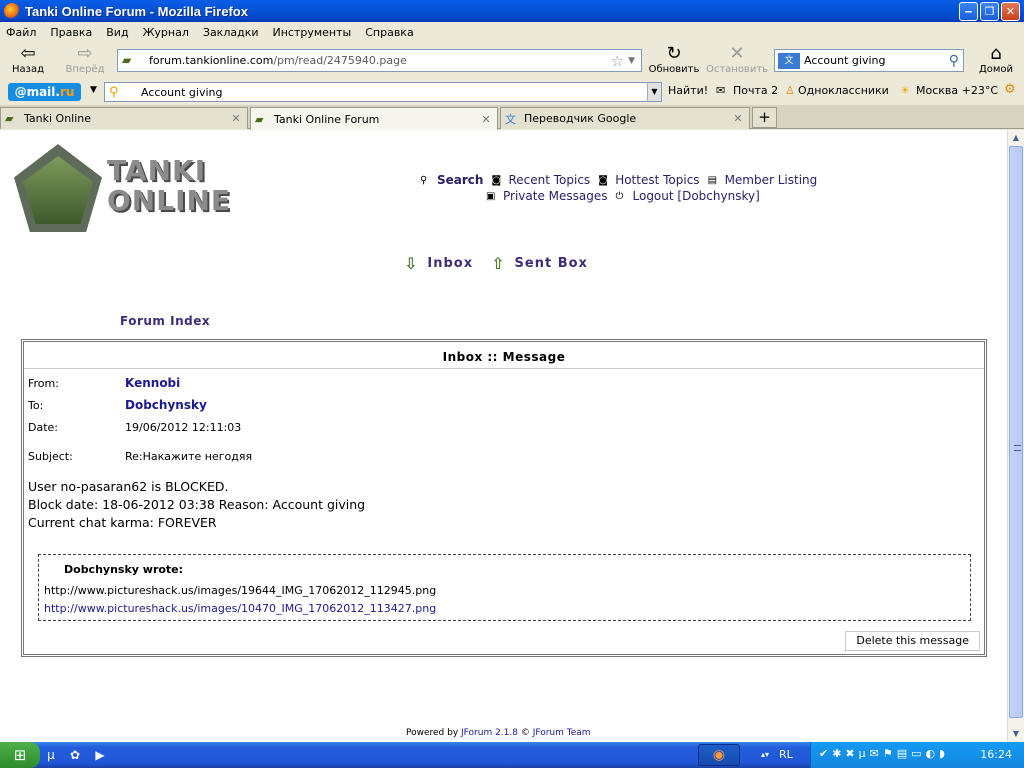 The width and height of the screenshot is (1024, 768). I want to click on sent-box-icon: ⇧, so click(498, 263).